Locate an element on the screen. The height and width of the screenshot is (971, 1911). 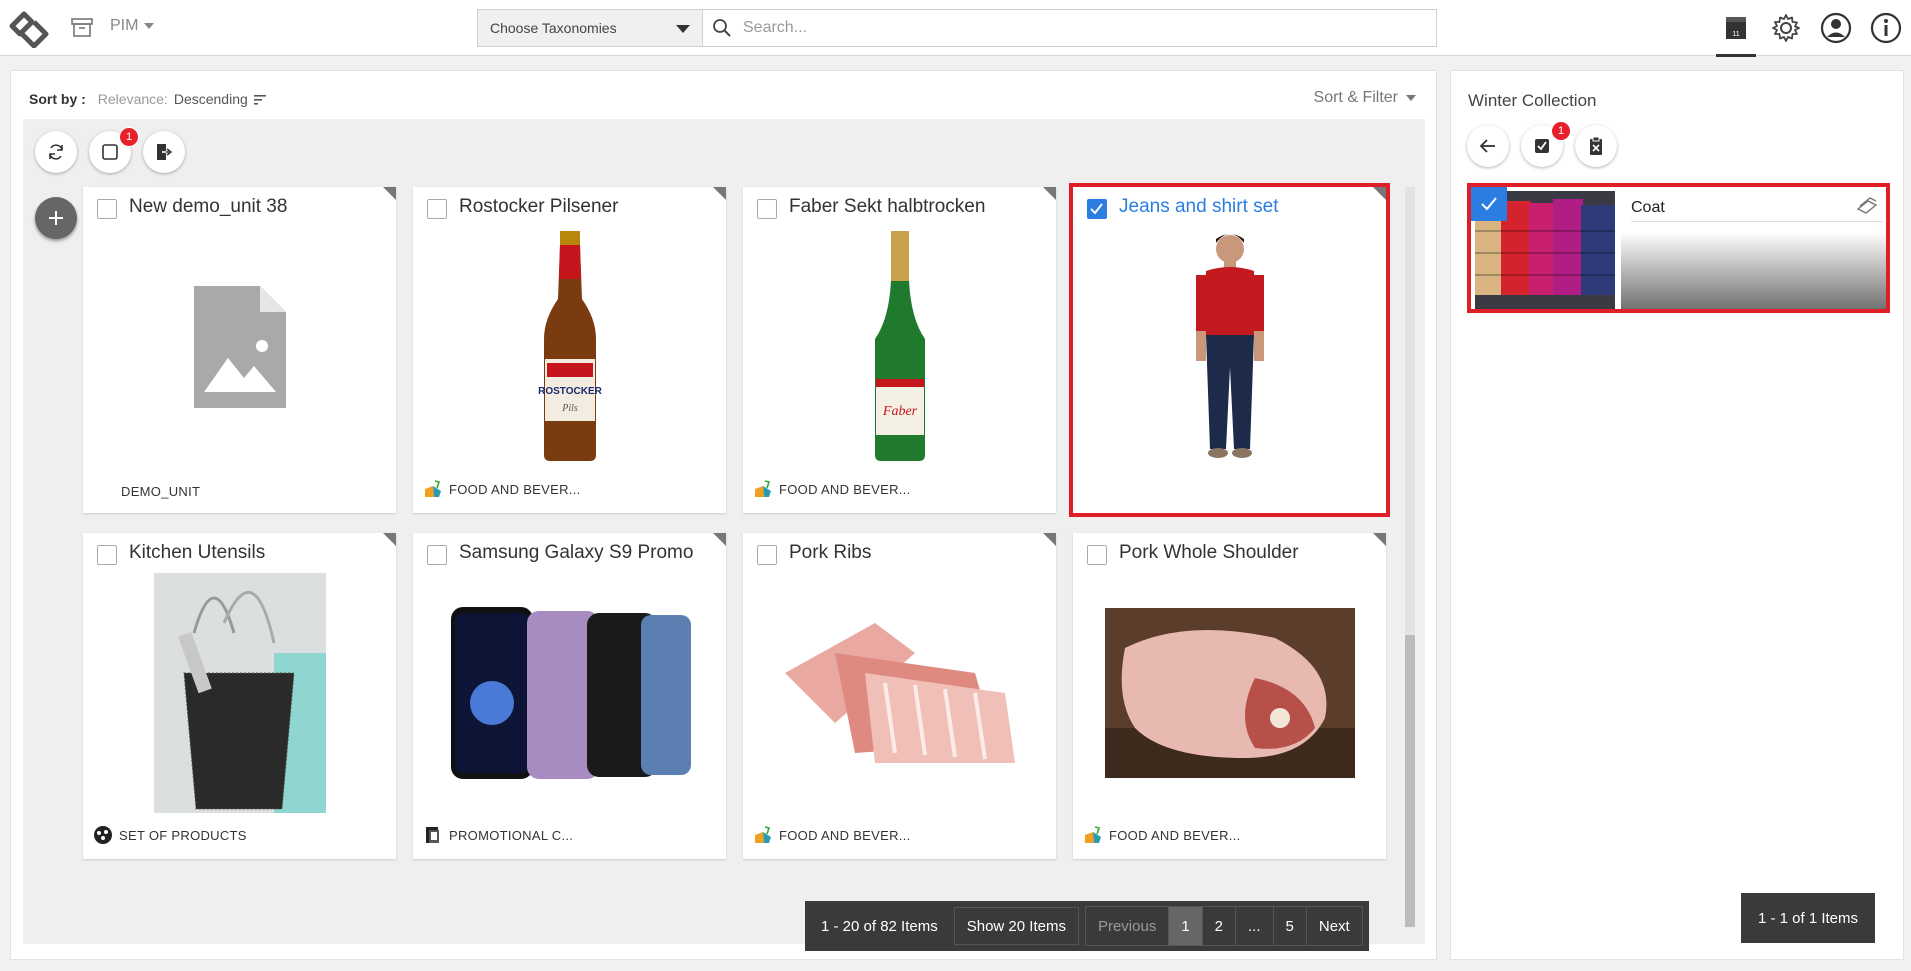
module-switcher: PIM is located at coordinates (132, 26).